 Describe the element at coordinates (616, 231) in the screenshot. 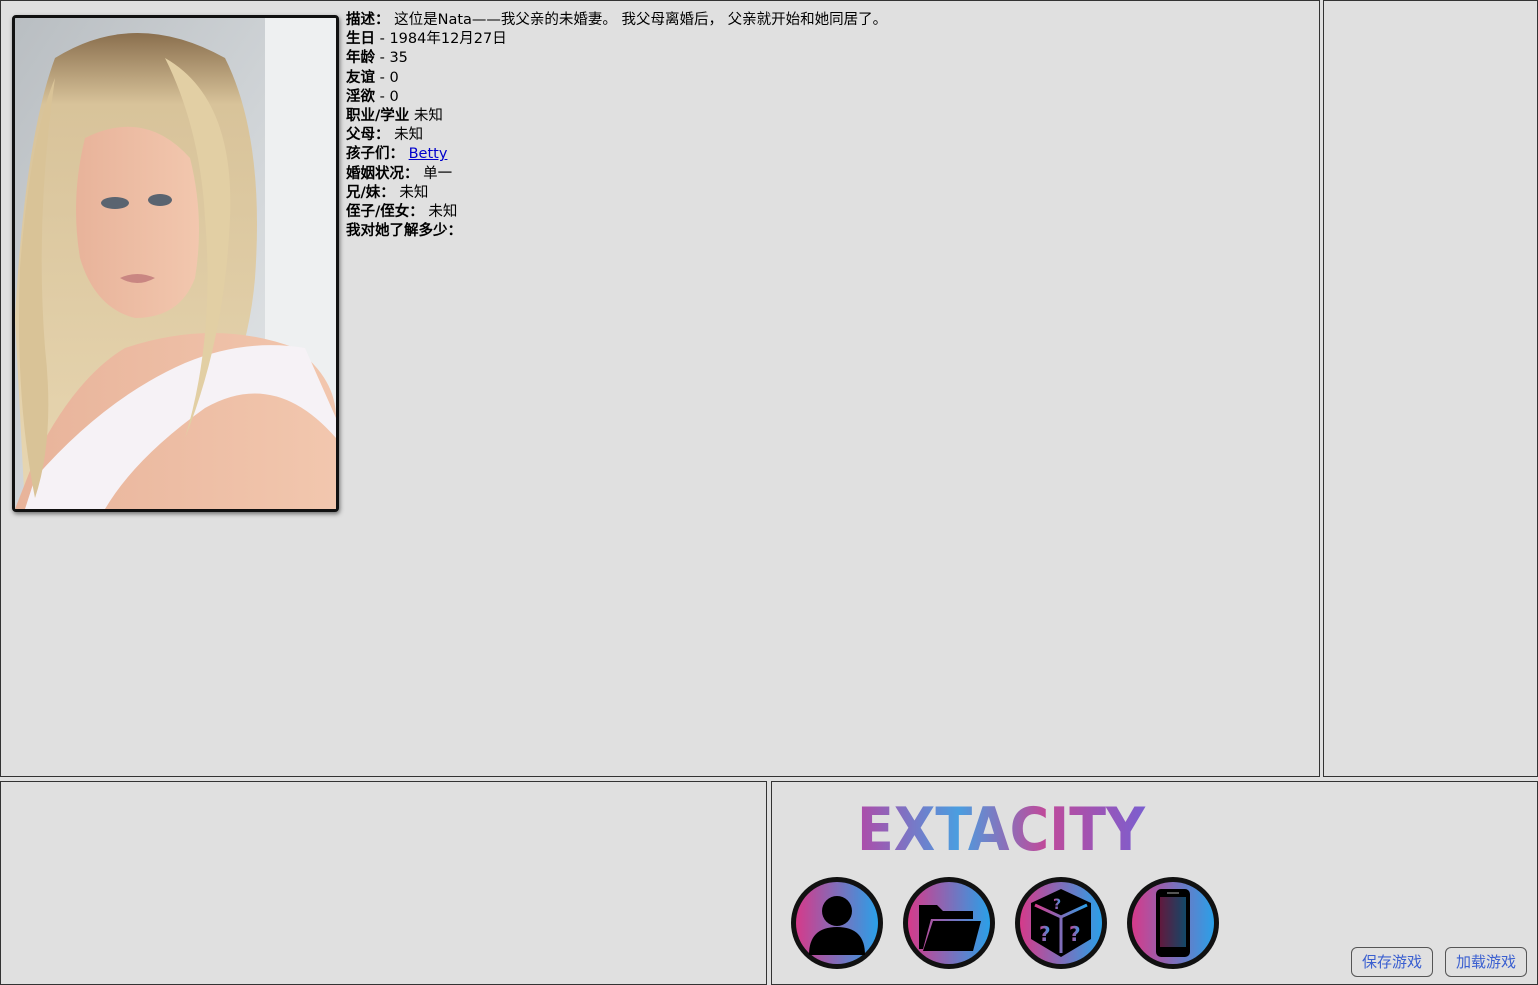

I see `profile-row-knowledge: 我对她了解多少：` at that location.